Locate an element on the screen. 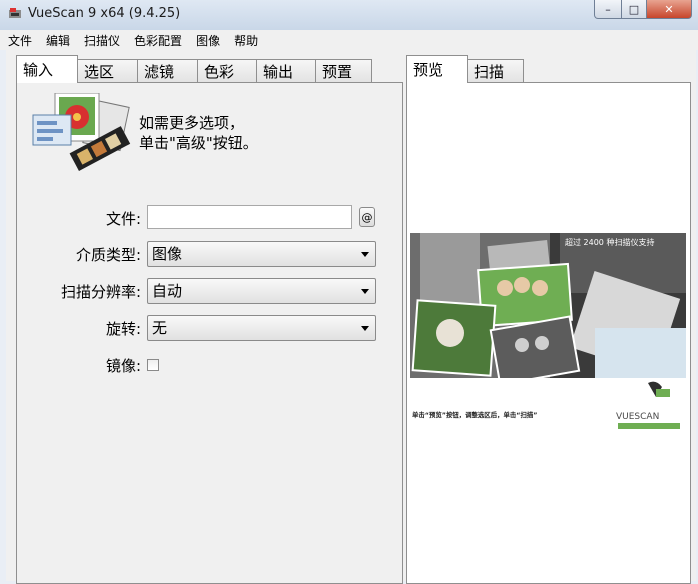 This screenshot has width=698, height=584. tab-output-label: 输出 is located at coordinates (278, 72).